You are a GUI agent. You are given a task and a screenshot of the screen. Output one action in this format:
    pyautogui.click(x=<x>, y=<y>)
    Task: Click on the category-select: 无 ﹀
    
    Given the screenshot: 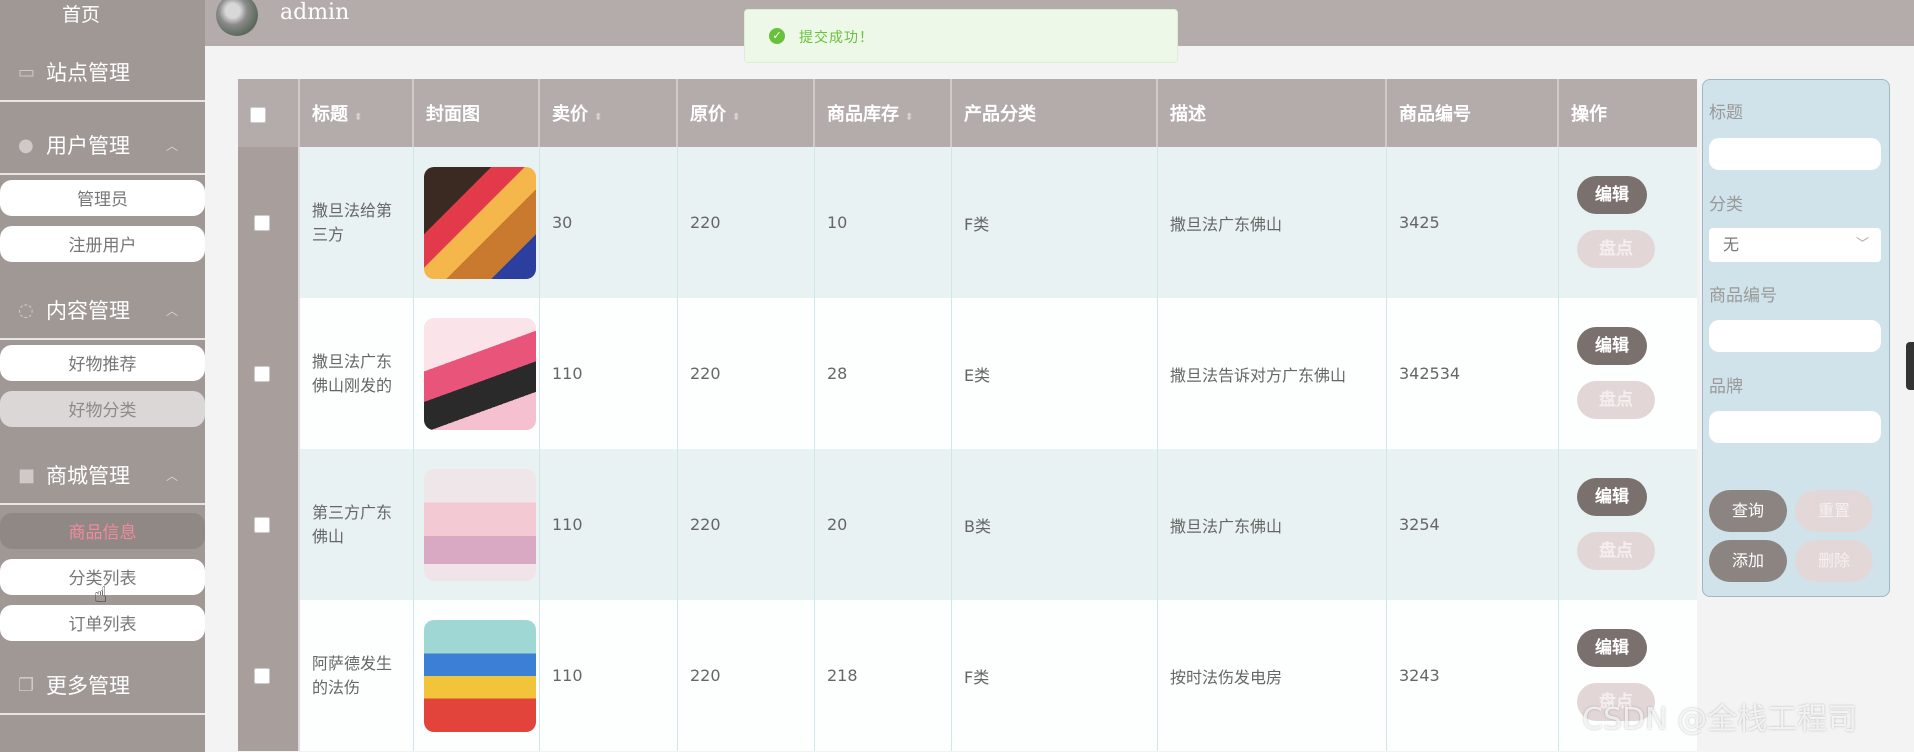 What is the action you would take?
    pyautogui.click(x=1795, y=245)
    